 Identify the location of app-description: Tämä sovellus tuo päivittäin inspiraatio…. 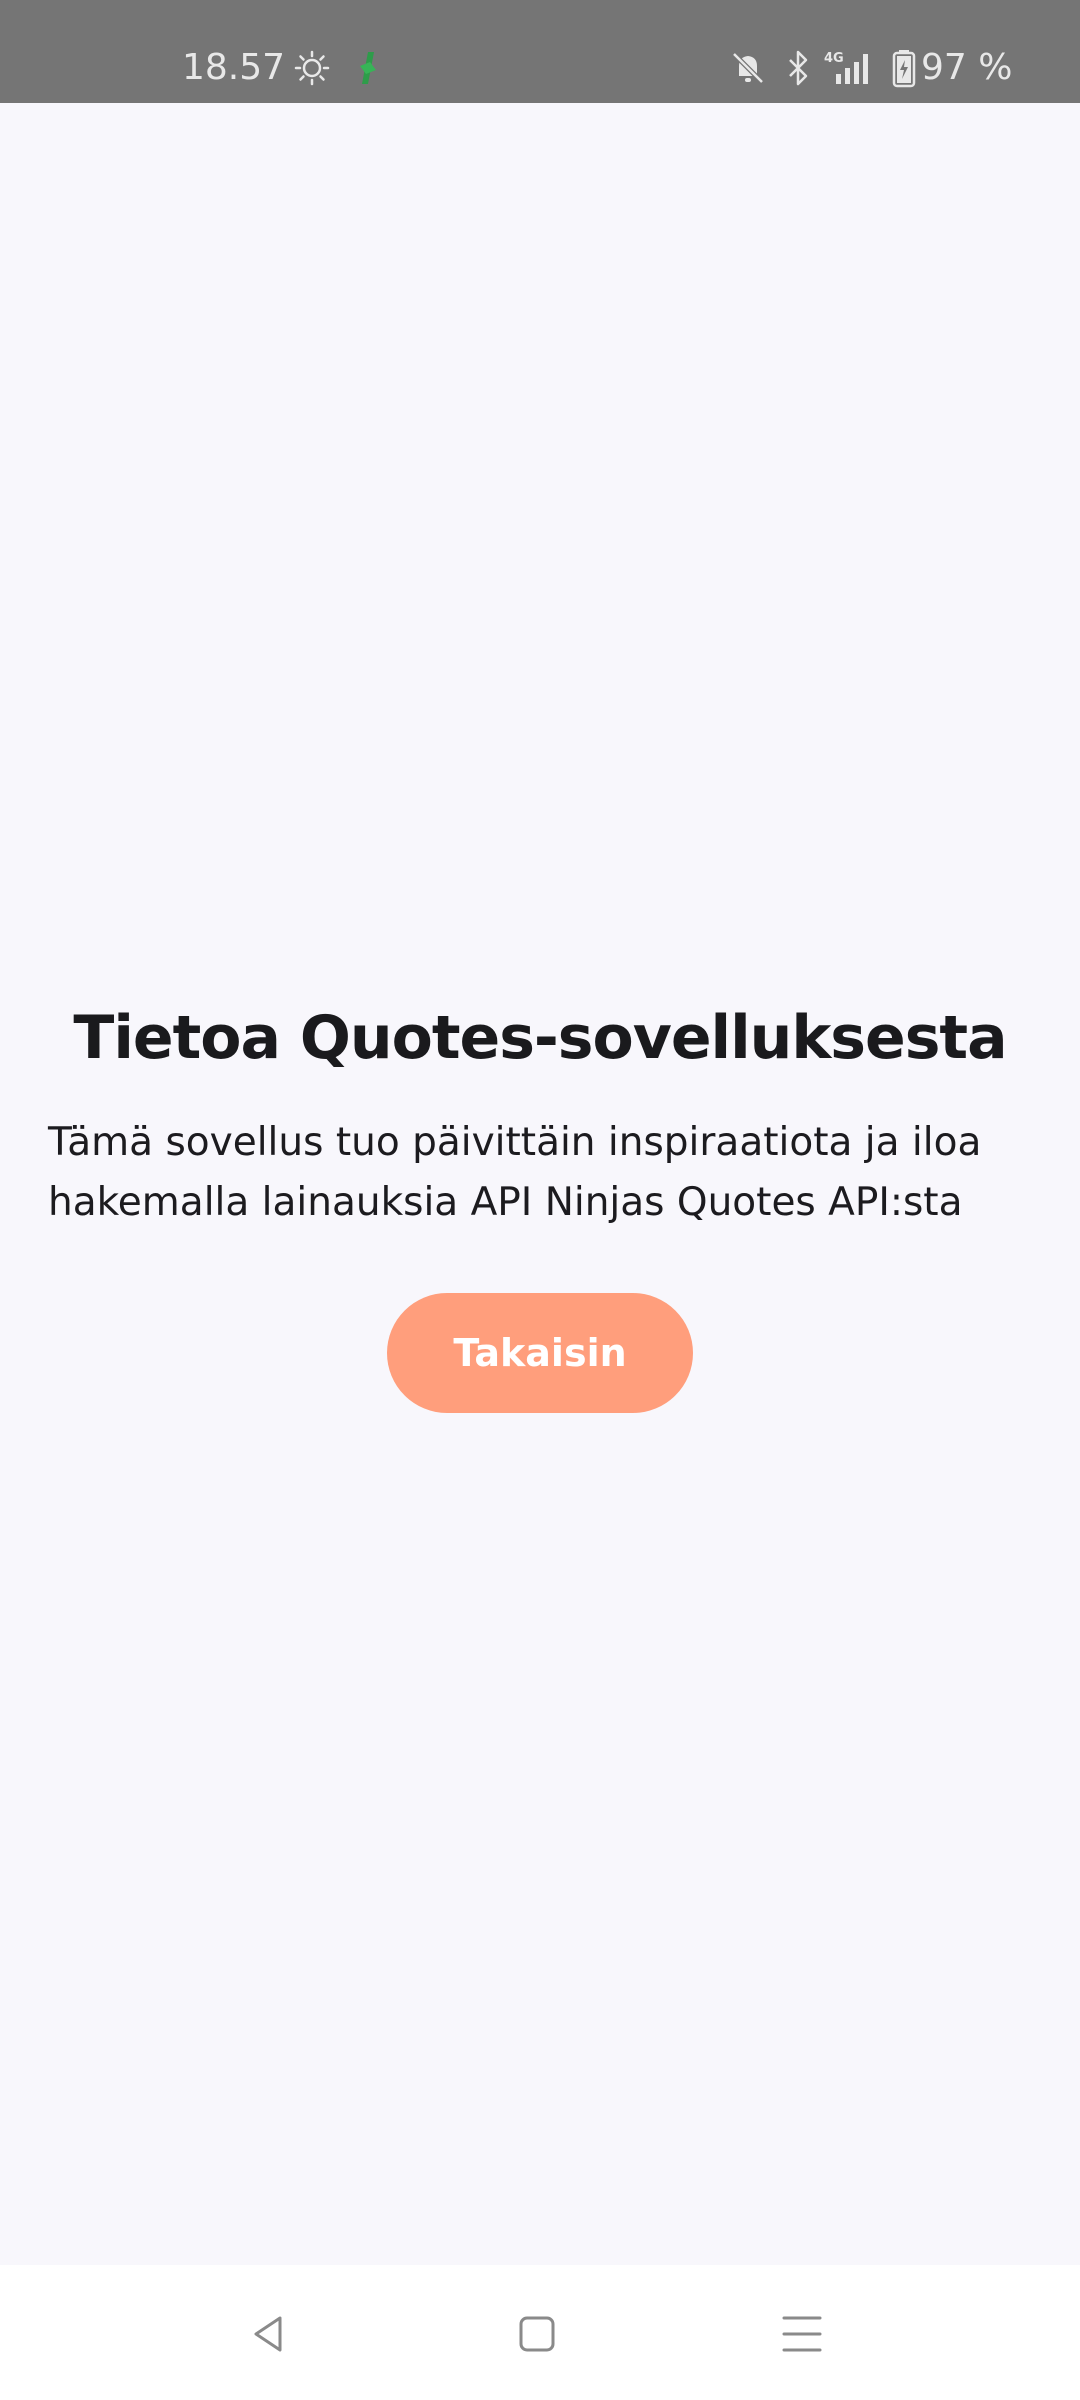
(515, 1172).